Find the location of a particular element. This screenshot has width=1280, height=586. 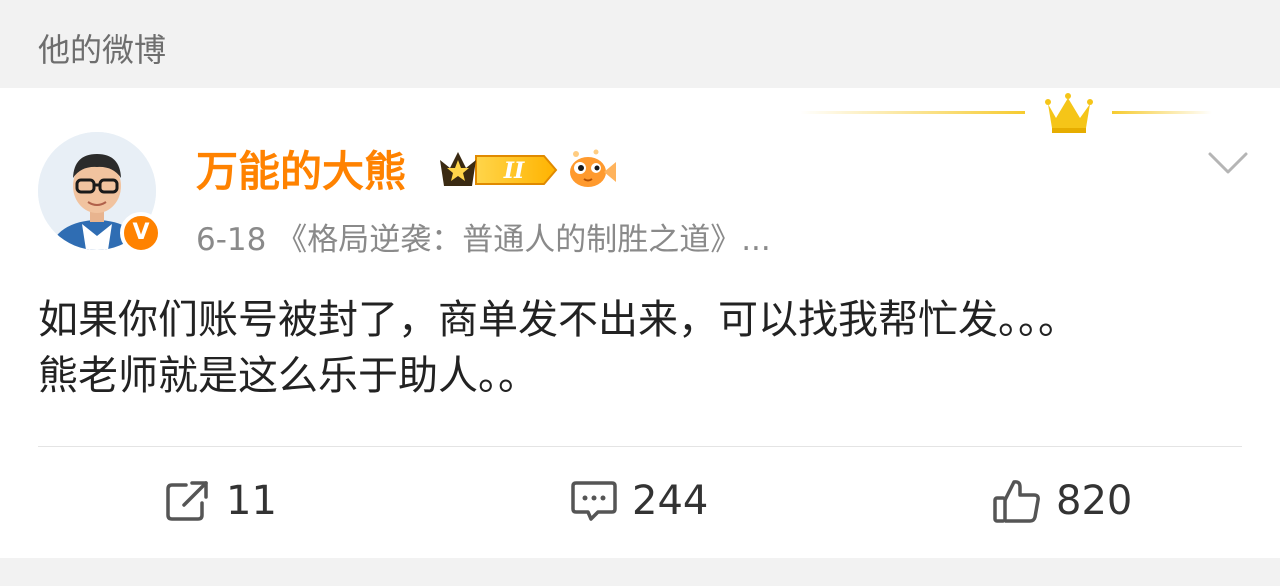

post-text-line: 熊老师就是这么乐于助人。。 is located at coordinates (288, 376).